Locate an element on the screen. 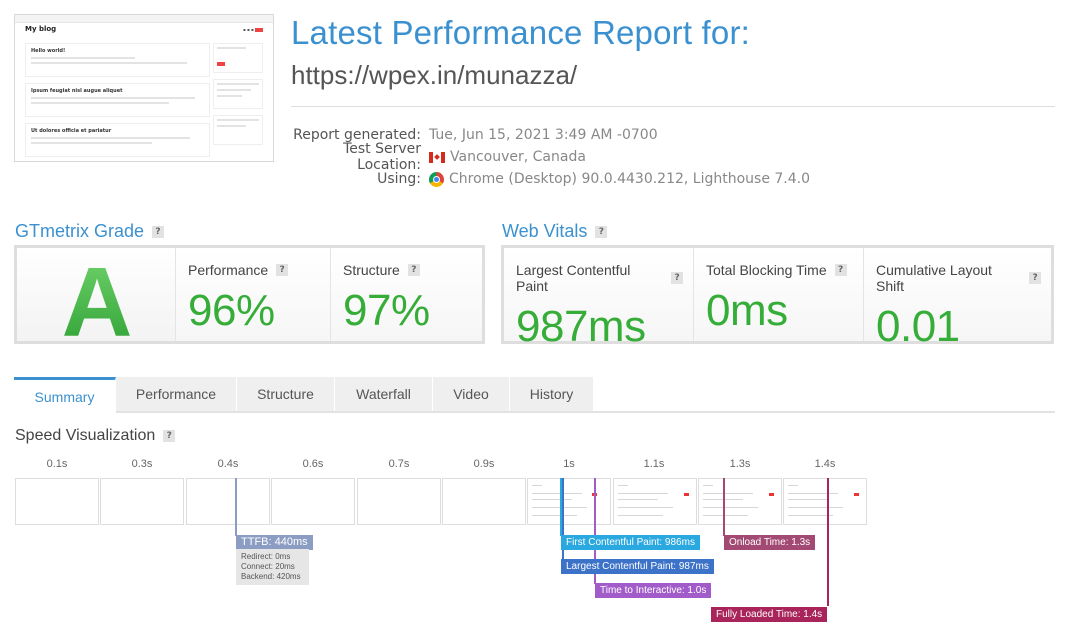  tab-performance: Performance is located at coordinates (176, 394).